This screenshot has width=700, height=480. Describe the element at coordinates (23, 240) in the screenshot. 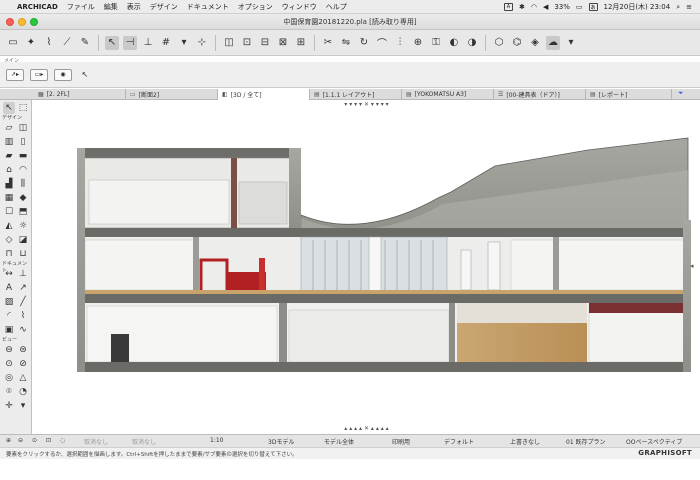

I see `corner-window-tool-icon: ◪` at that location.